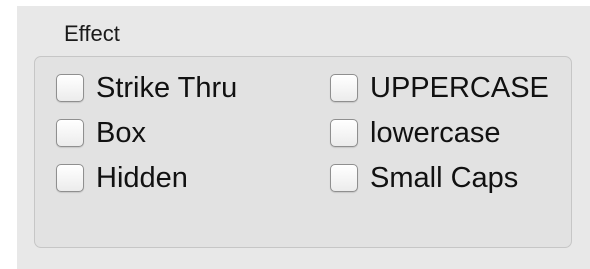  What do you see at coordinates (167, 87) in the screenshot?
I see `strike-thru-label: Strike Thru` at bounding box center [167, 87].